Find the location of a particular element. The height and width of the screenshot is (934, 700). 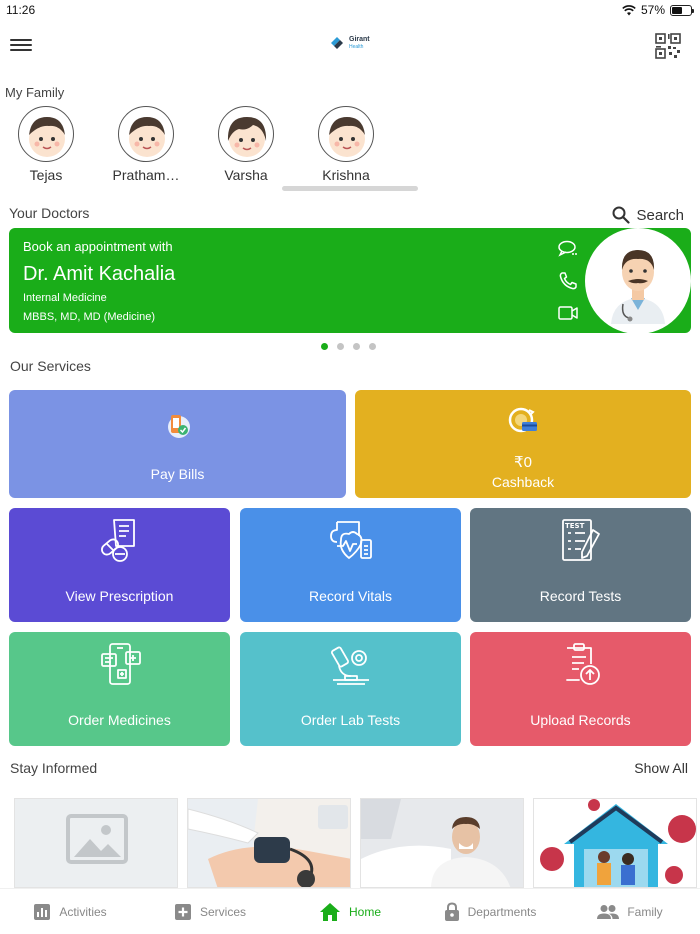

logo-name: Girant is located at coordinates (359, 39).